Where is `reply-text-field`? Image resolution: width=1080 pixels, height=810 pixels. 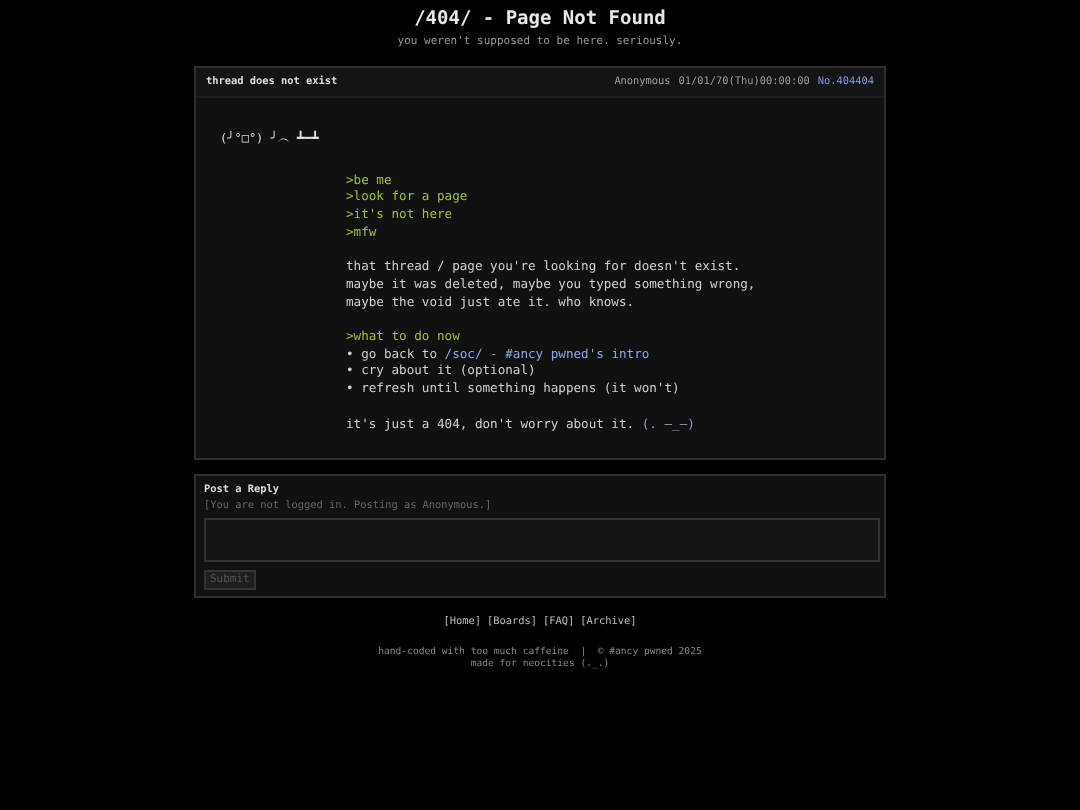
reply-text-field is located at coordinates (542, 540).